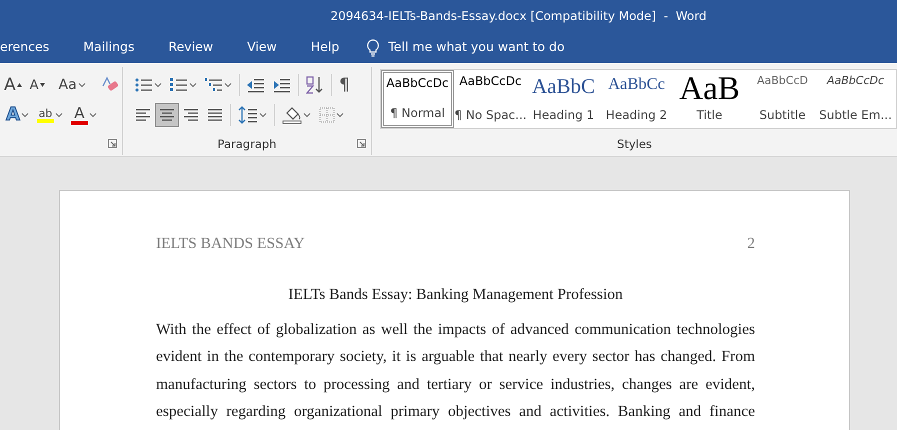 This screenshot has width=897, height=430. What do you see at coordinates (709, 90) in the screenshot?
I see `style-preview: AaB` at bounding box center [709, 90].